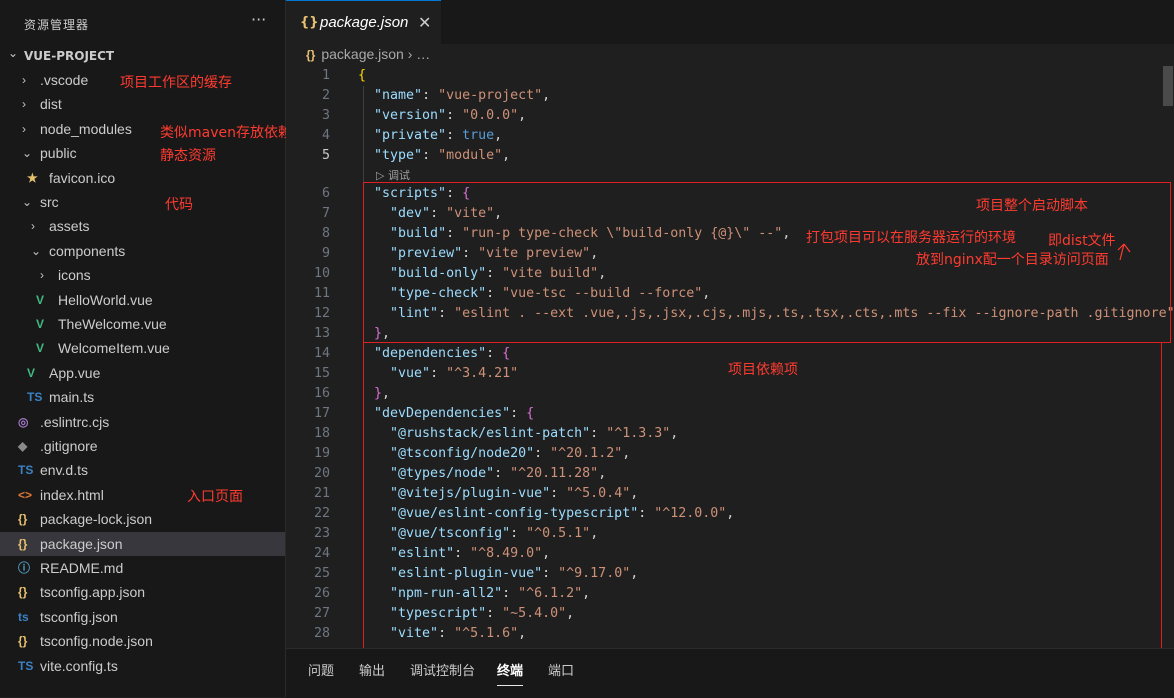 The height and width of the screenshot is (698, 1174). I want to click on tree-item: TS vite.config.ts, so click(142, 666).